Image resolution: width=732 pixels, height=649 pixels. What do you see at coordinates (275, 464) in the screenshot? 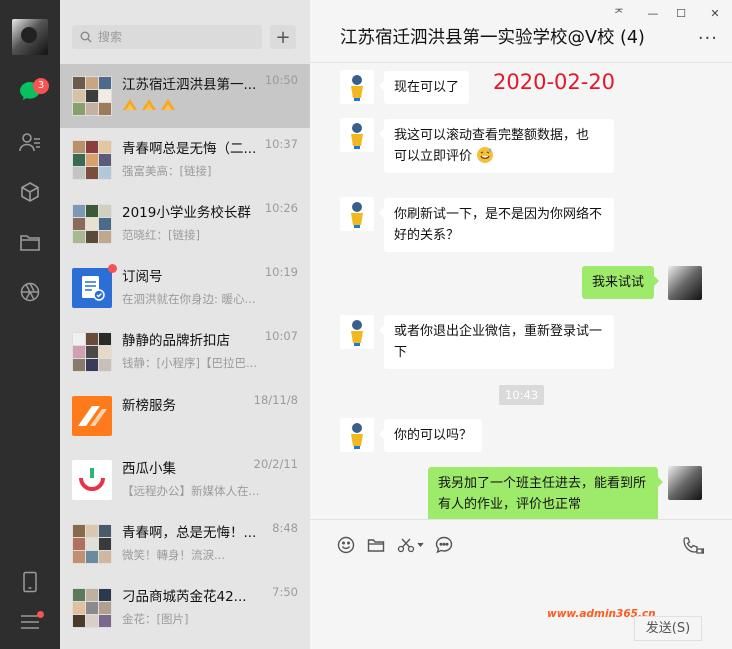
I see `chat-time: 20/2/11` at bounding box center [275, 464].